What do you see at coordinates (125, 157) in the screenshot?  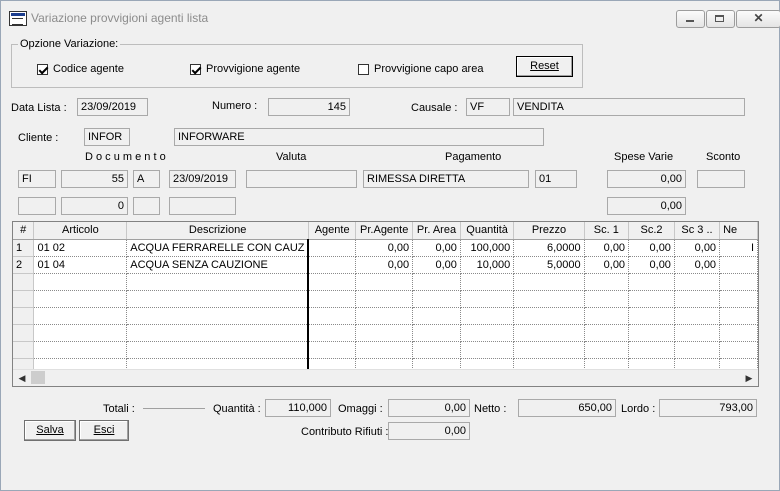 I see `documento-label: D o c u m e n t o` at bounding box center [125, 157].